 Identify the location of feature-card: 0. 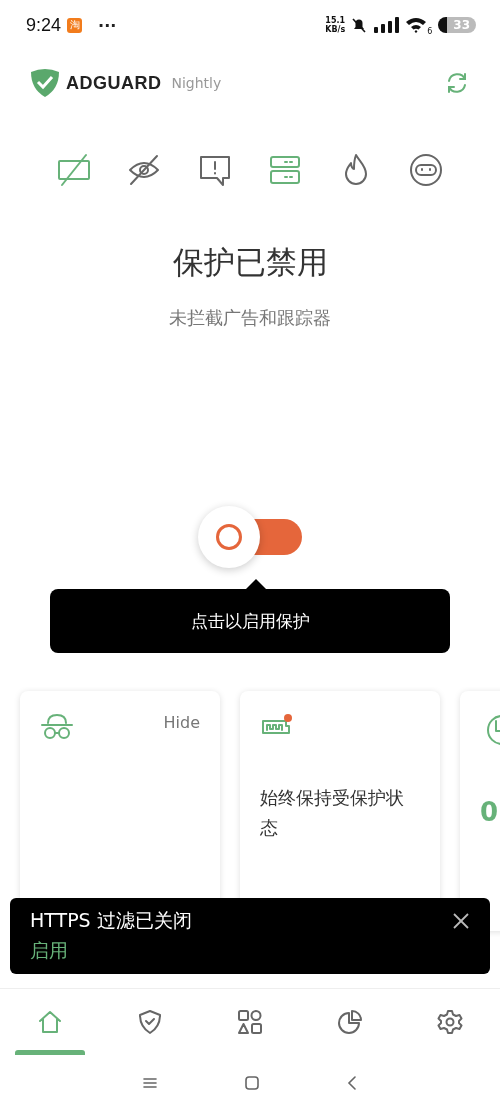
(480, 811).